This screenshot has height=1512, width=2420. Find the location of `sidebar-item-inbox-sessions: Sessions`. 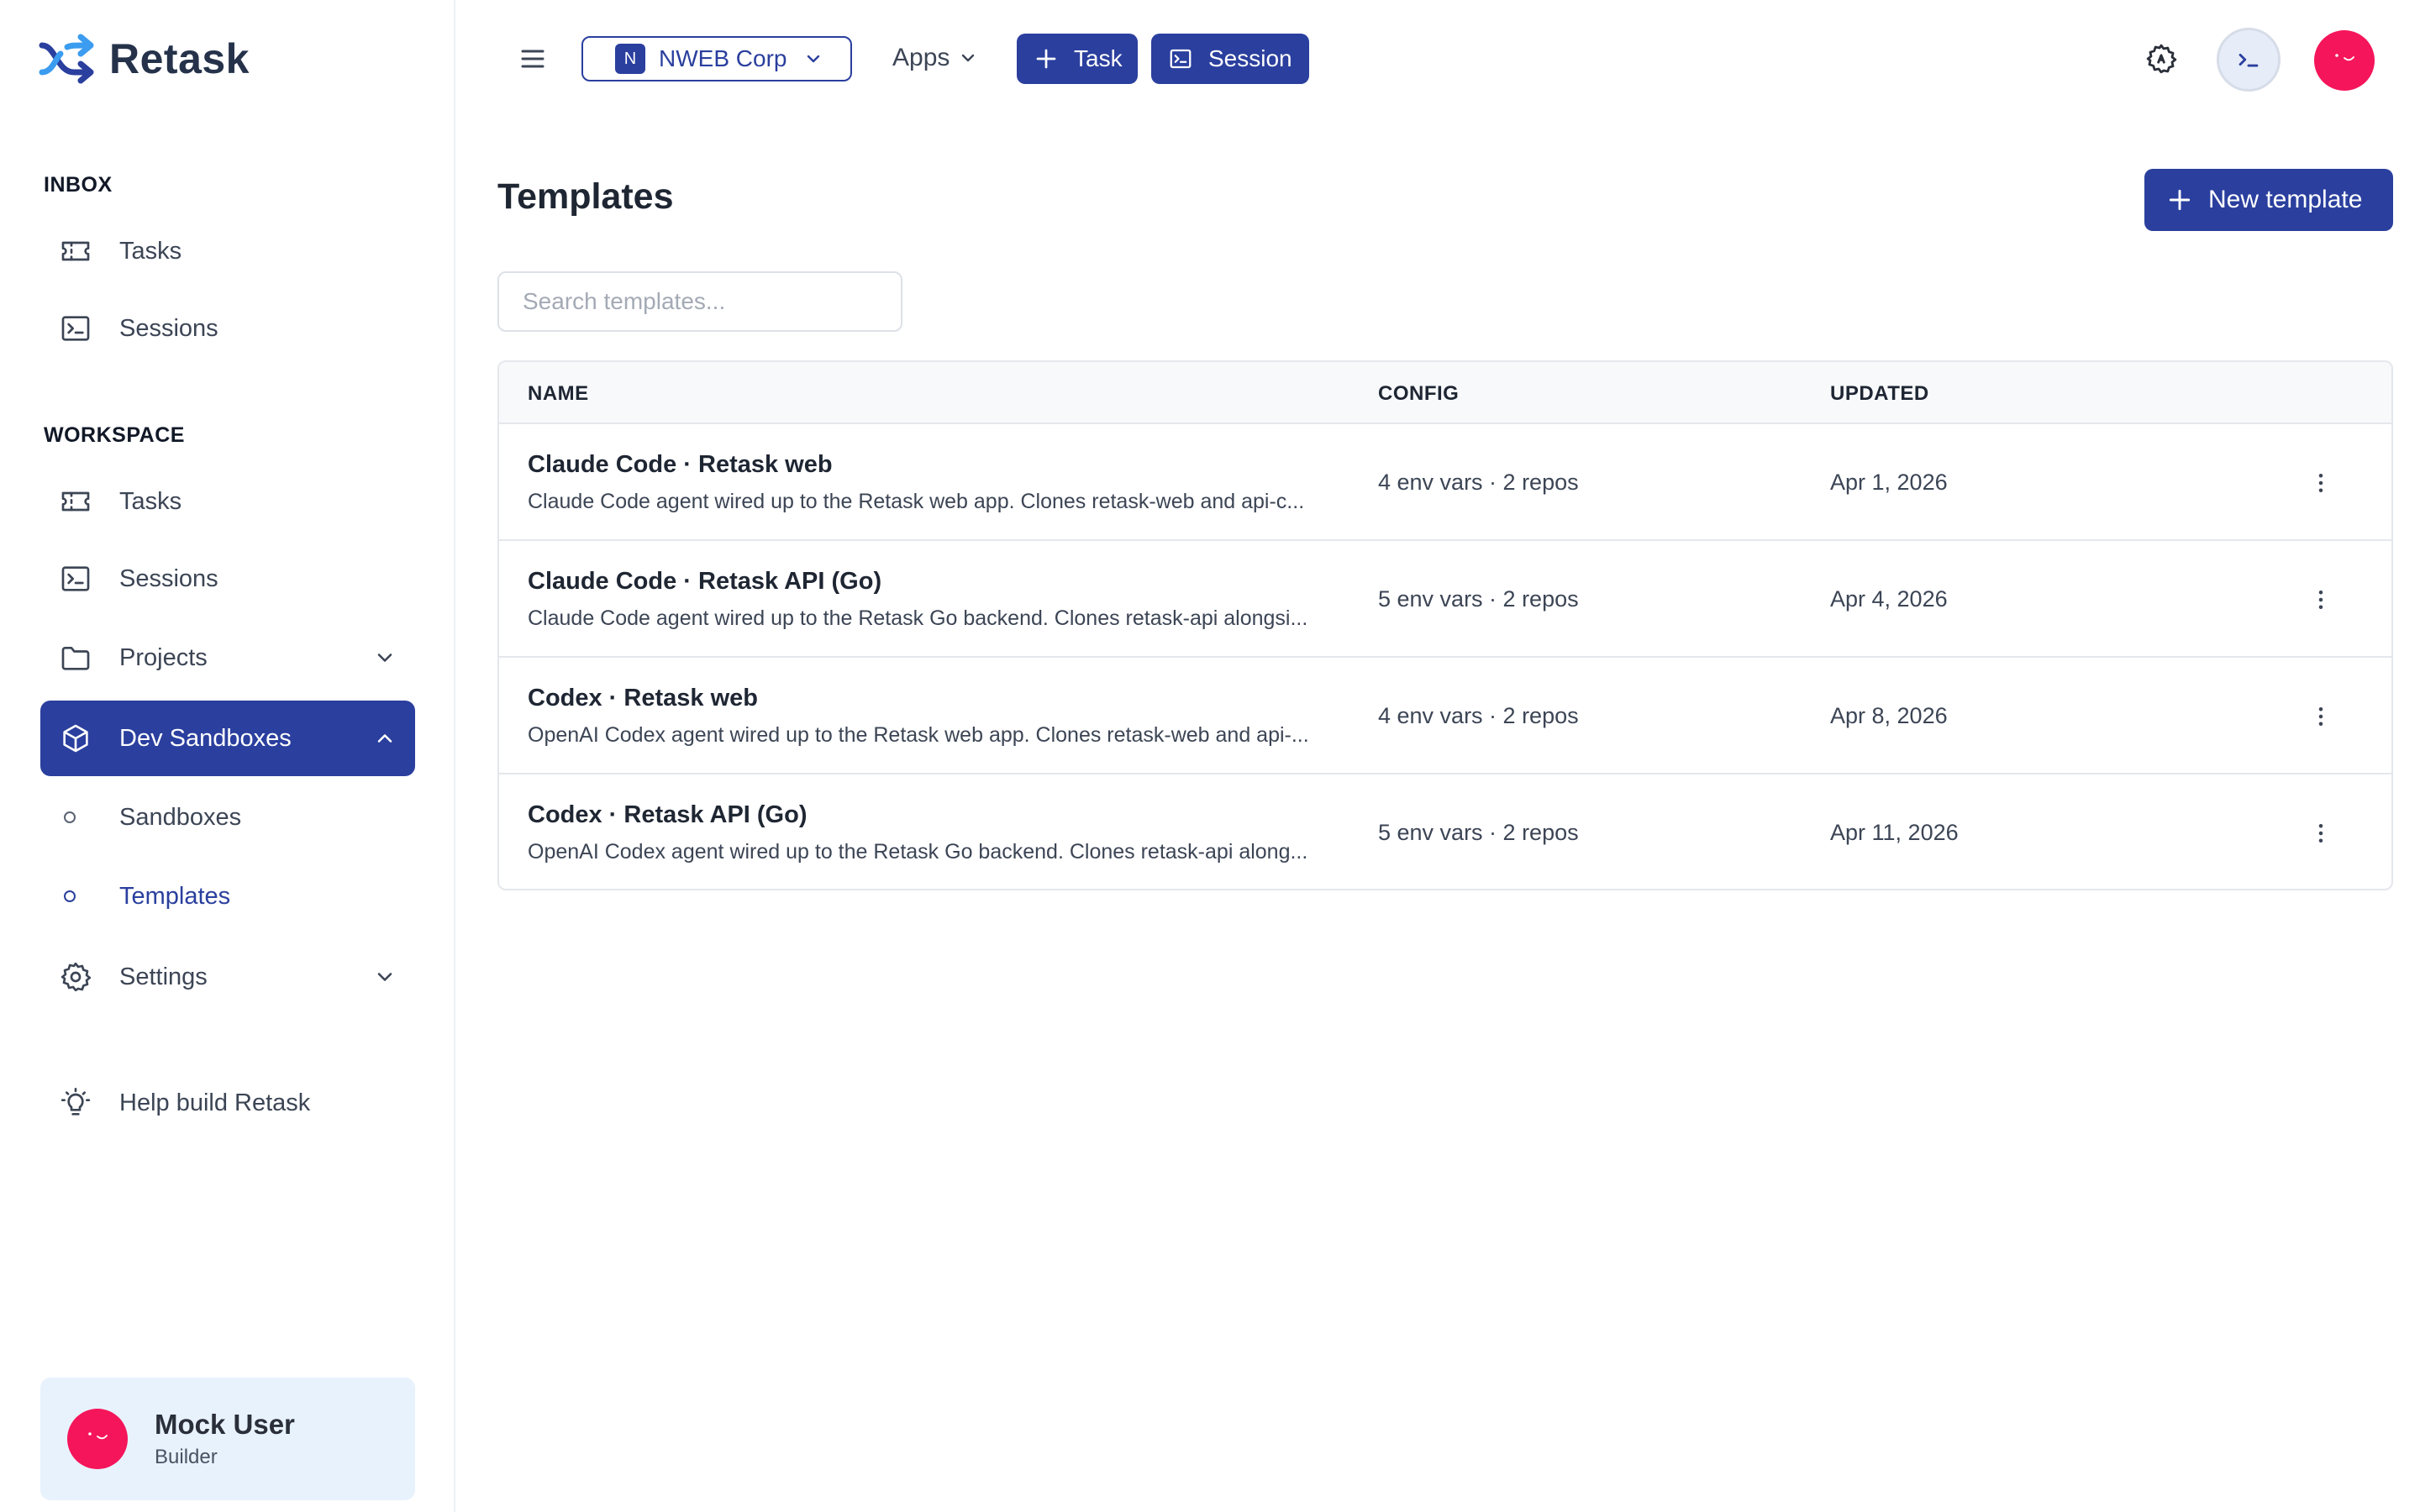

sidebar-item-inbox-sessions: Sessions is located at coordinates (227, 328).